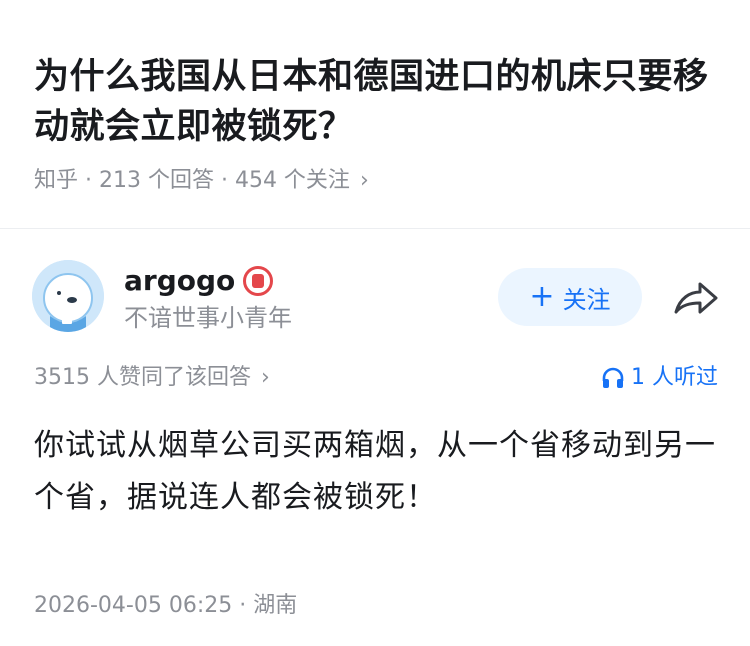 The width and height of the screenshot is (750, 646). I want to click on answer-footer: 2026-04-05 06:25 · 湖南, so click(166, 605).